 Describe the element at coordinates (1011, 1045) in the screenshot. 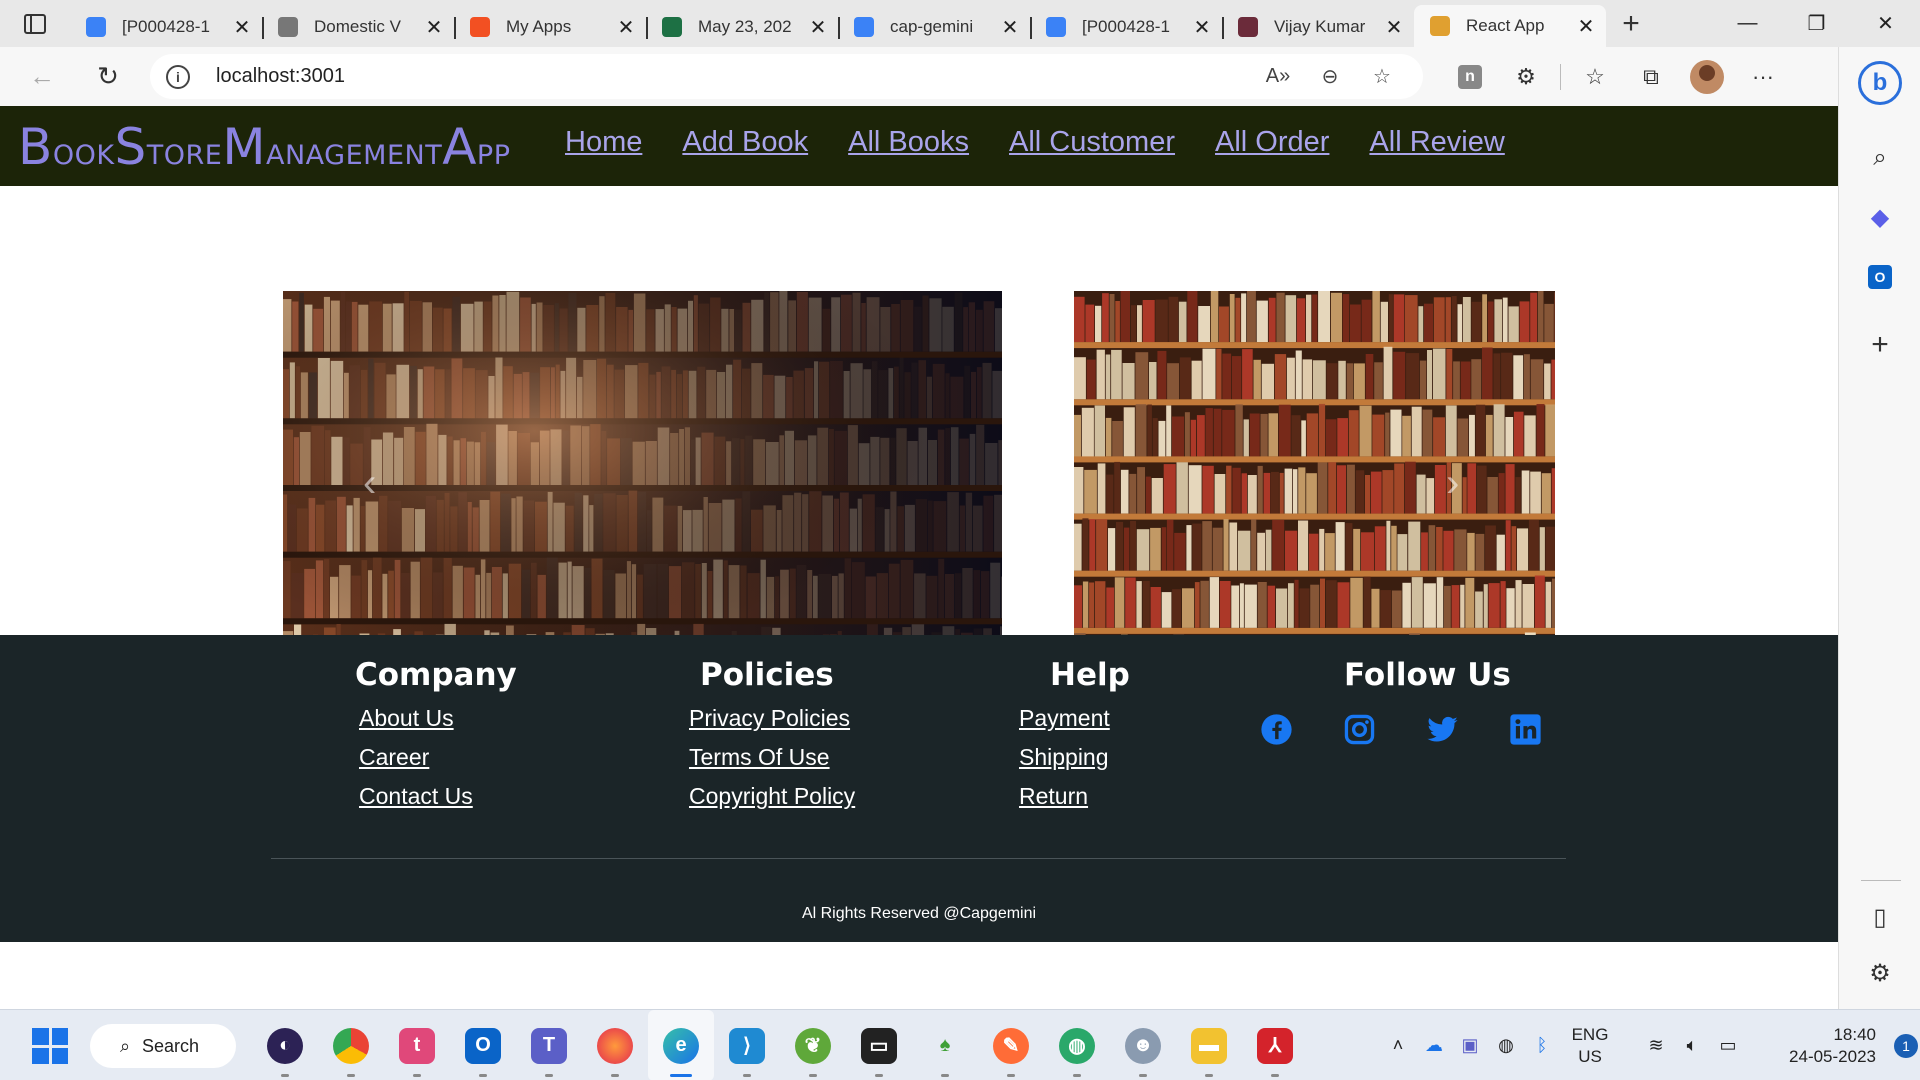

I see `taskbar-postman: ✎` at that location.